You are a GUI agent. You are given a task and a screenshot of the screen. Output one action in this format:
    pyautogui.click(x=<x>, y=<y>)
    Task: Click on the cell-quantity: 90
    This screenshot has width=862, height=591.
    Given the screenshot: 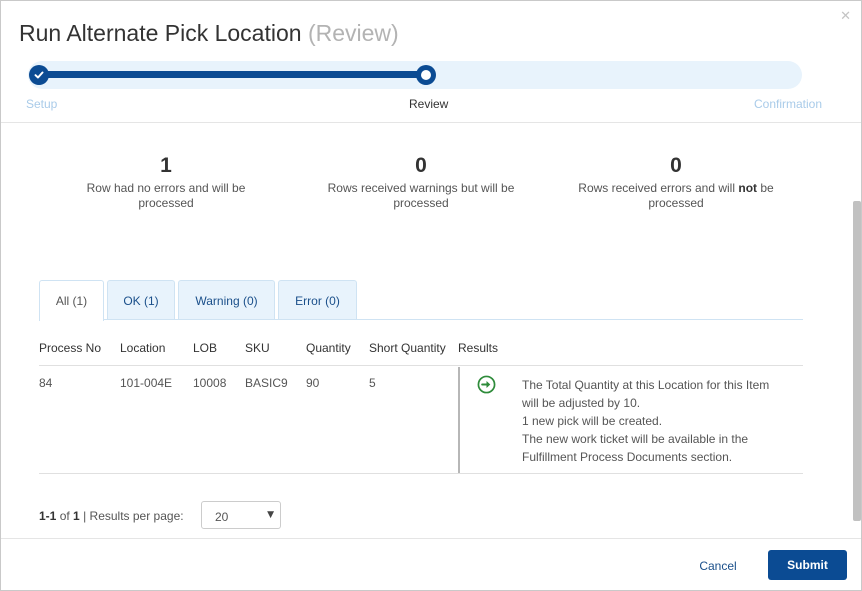 What is the action you would take?
    pyautogui.click(x=313, y=383)
    